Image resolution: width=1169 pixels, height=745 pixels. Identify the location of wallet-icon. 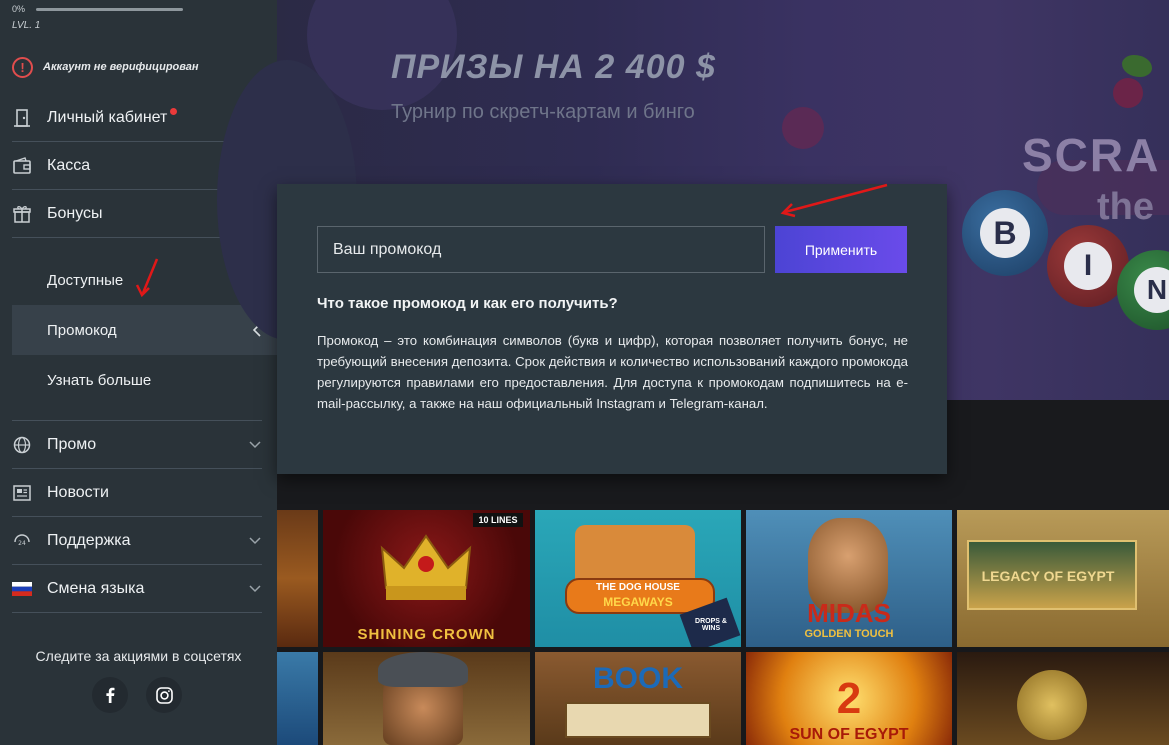
(22, 166).